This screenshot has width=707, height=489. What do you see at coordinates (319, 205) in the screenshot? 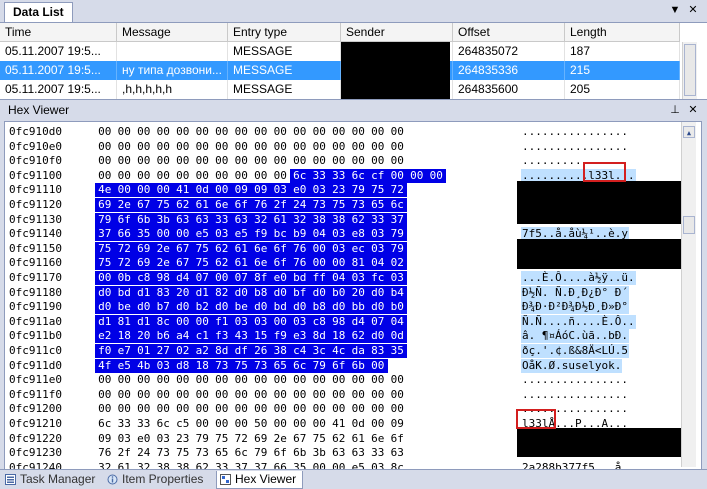
I see `hex-byte: 73` at bounding box center [319, 205].